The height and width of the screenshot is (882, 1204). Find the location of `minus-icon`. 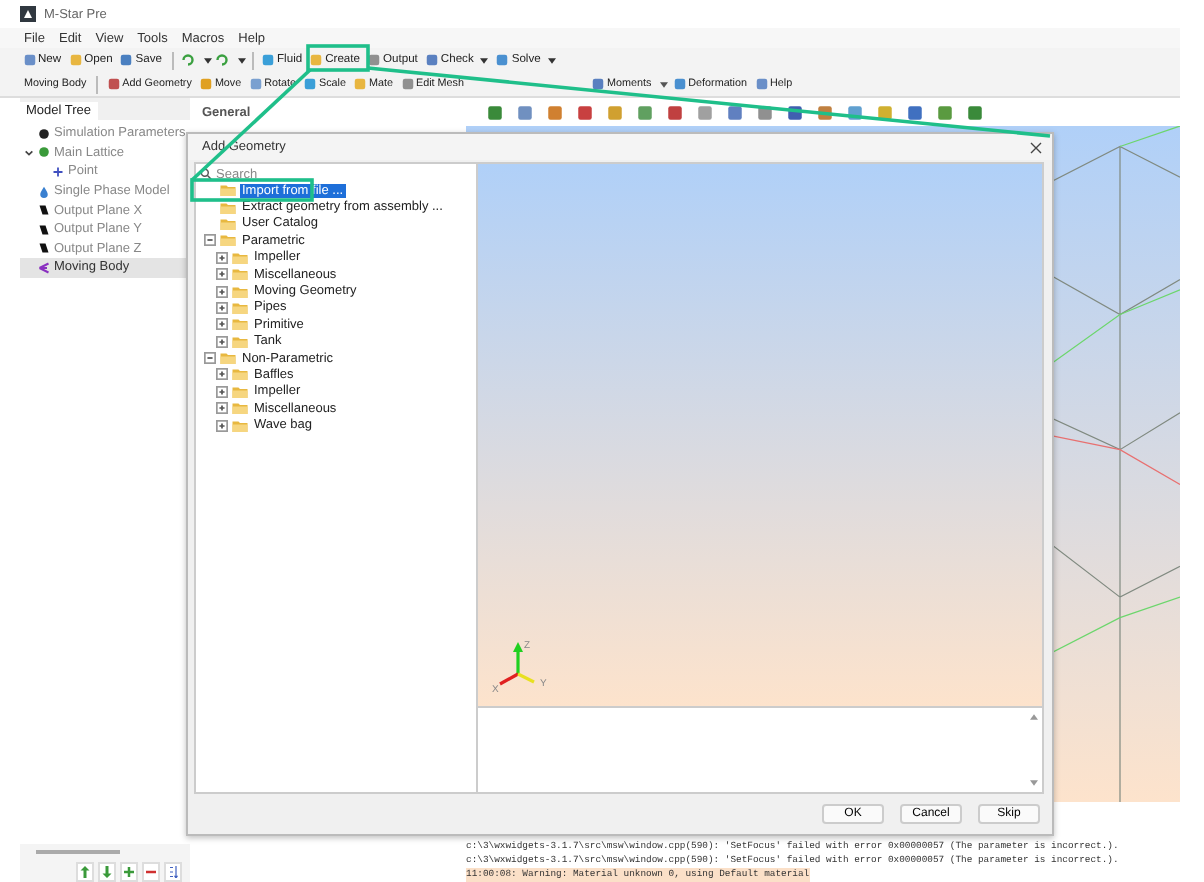

minus-icon is located at coordinates (151, 872).